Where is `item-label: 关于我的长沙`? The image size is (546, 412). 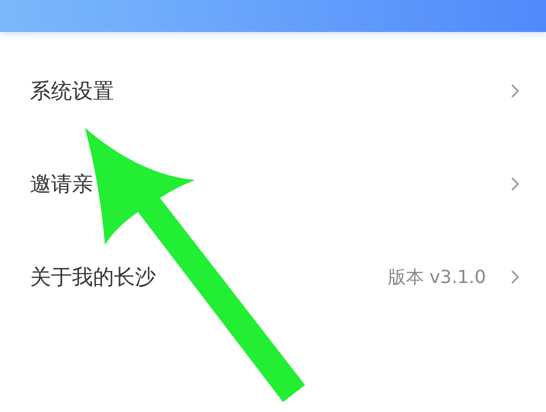 item-label: 关于我的长沙 is located at coordinates (93, 277).